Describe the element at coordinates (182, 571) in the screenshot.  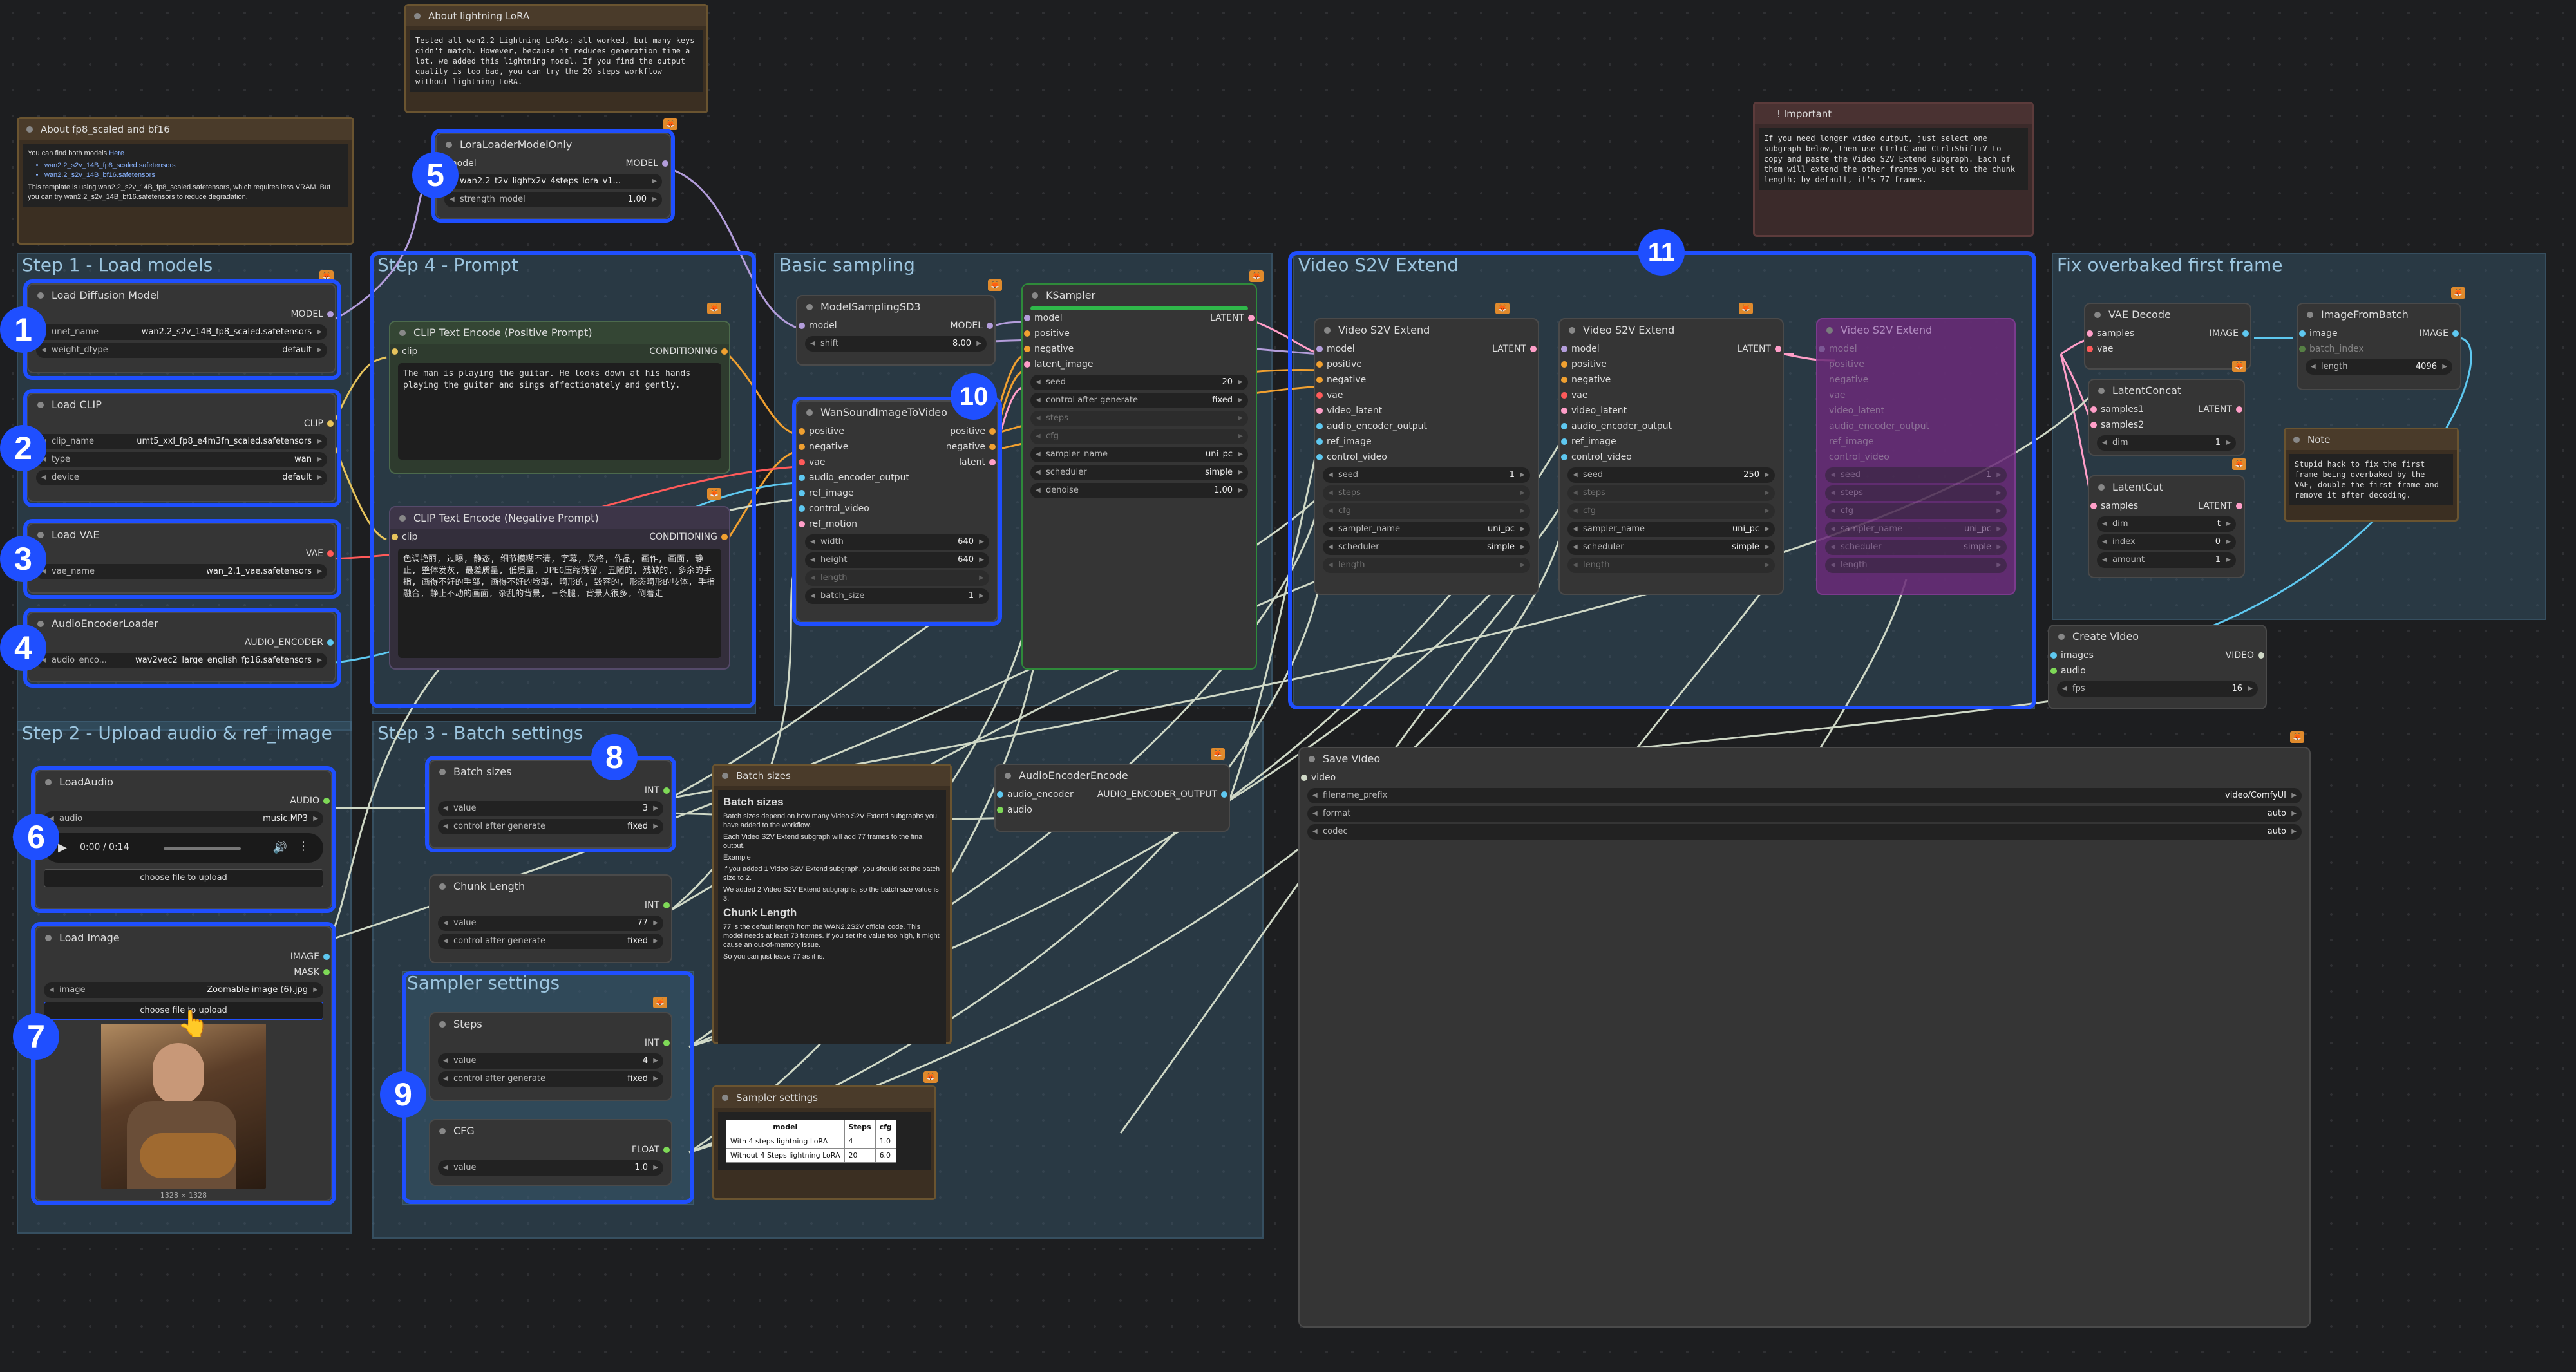
I see `widget-vae-name: vae_name wan_2.1_vae.safetensors` at that location.